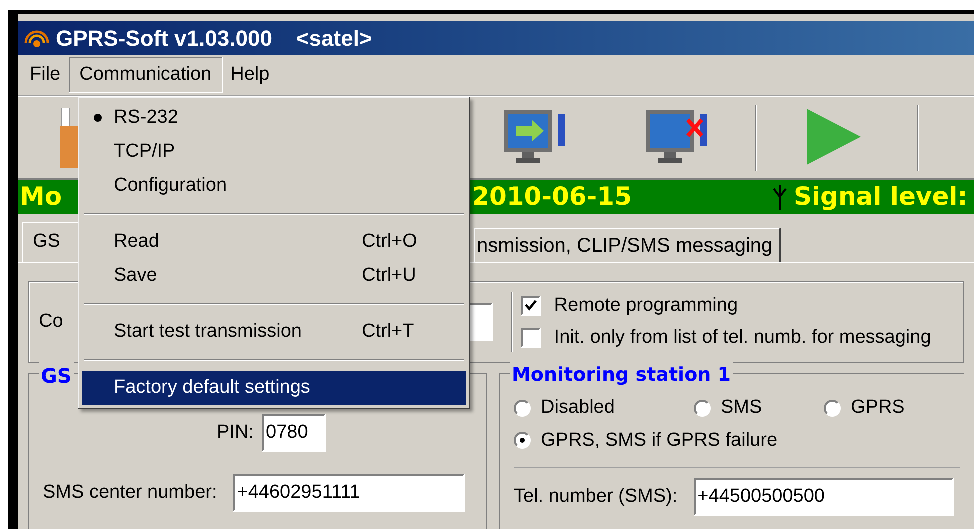  I want to click on menu-item: Start test transmission Ctrl+T, so click(274, 332).